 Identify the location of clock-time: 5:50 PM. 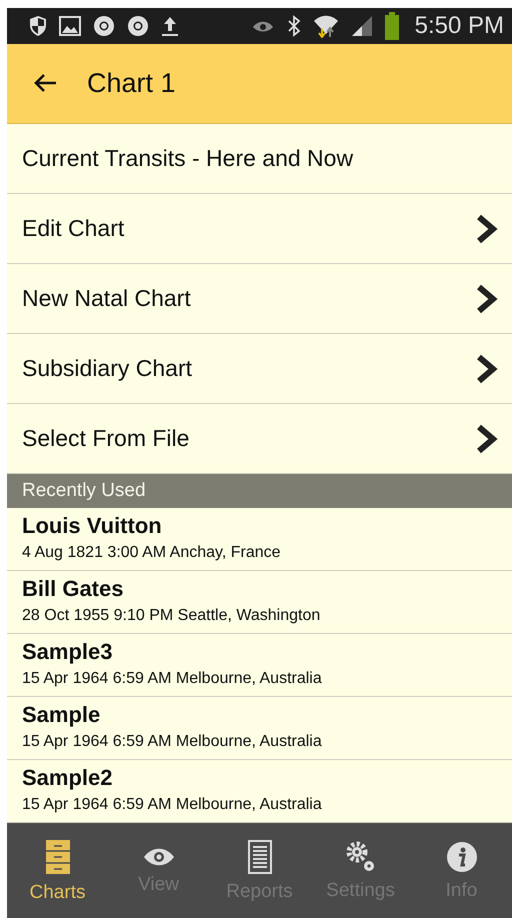
(459, 26).